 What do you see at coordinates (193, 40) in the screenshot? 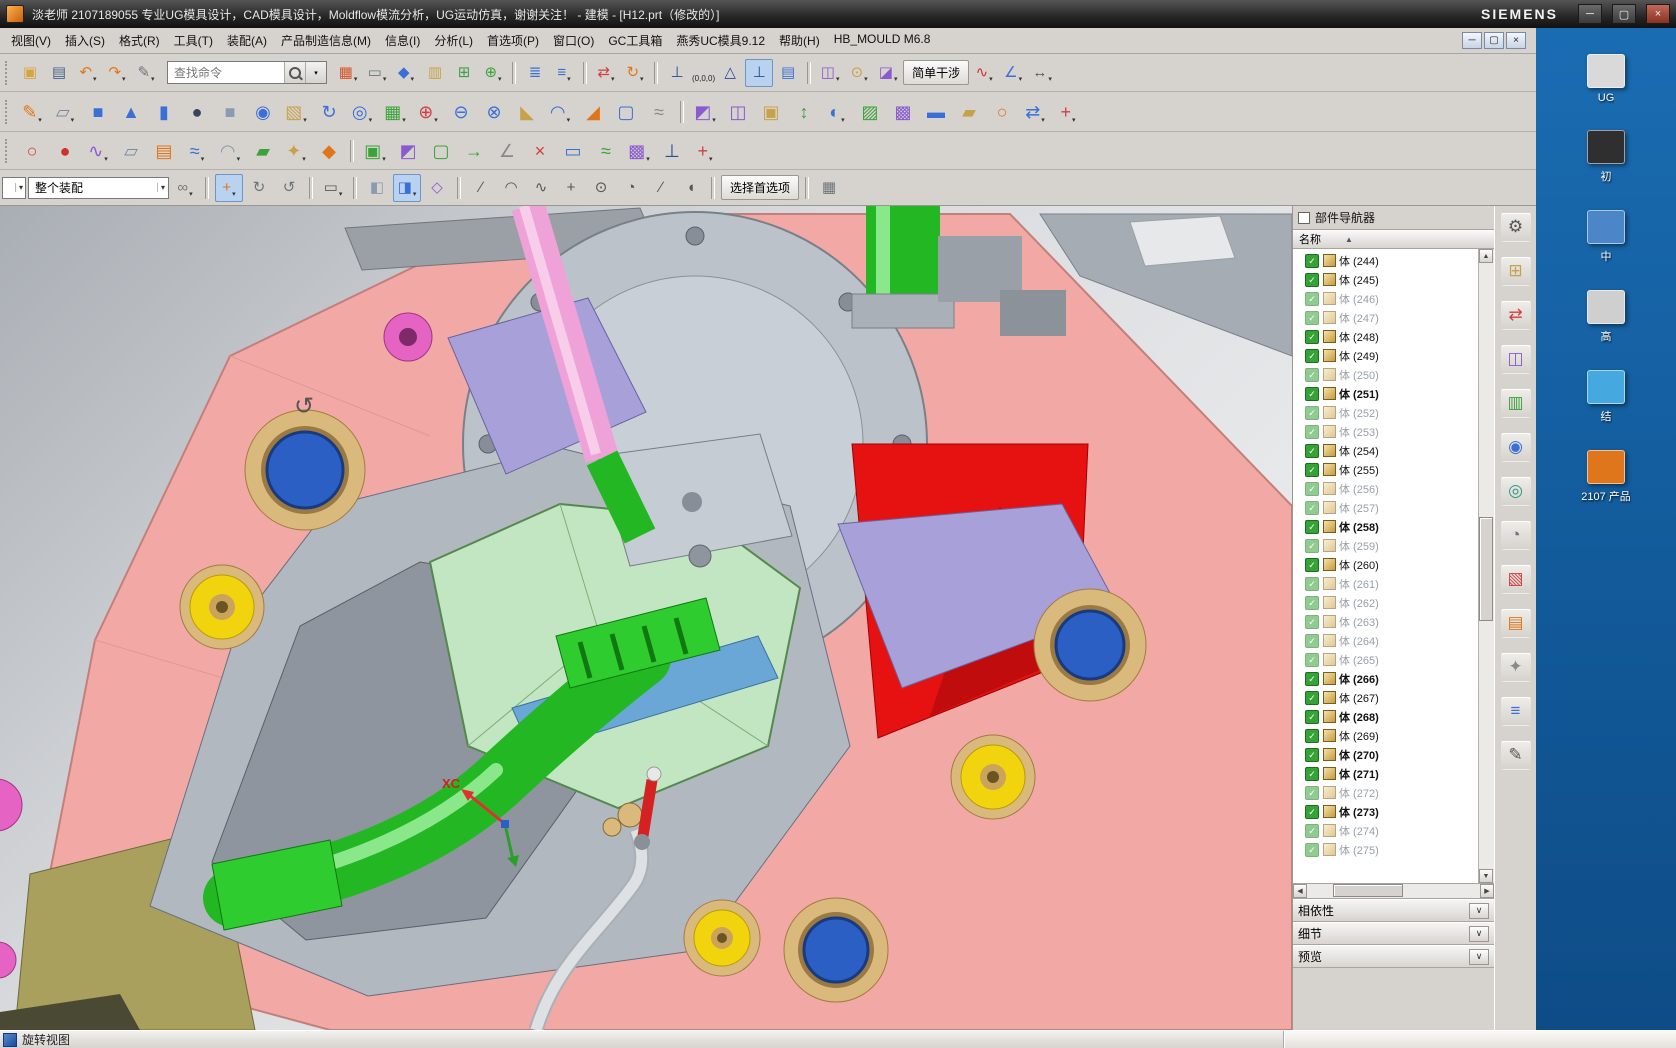
I see `menu-item: 工具(T)` at bounding box center [193, 40].